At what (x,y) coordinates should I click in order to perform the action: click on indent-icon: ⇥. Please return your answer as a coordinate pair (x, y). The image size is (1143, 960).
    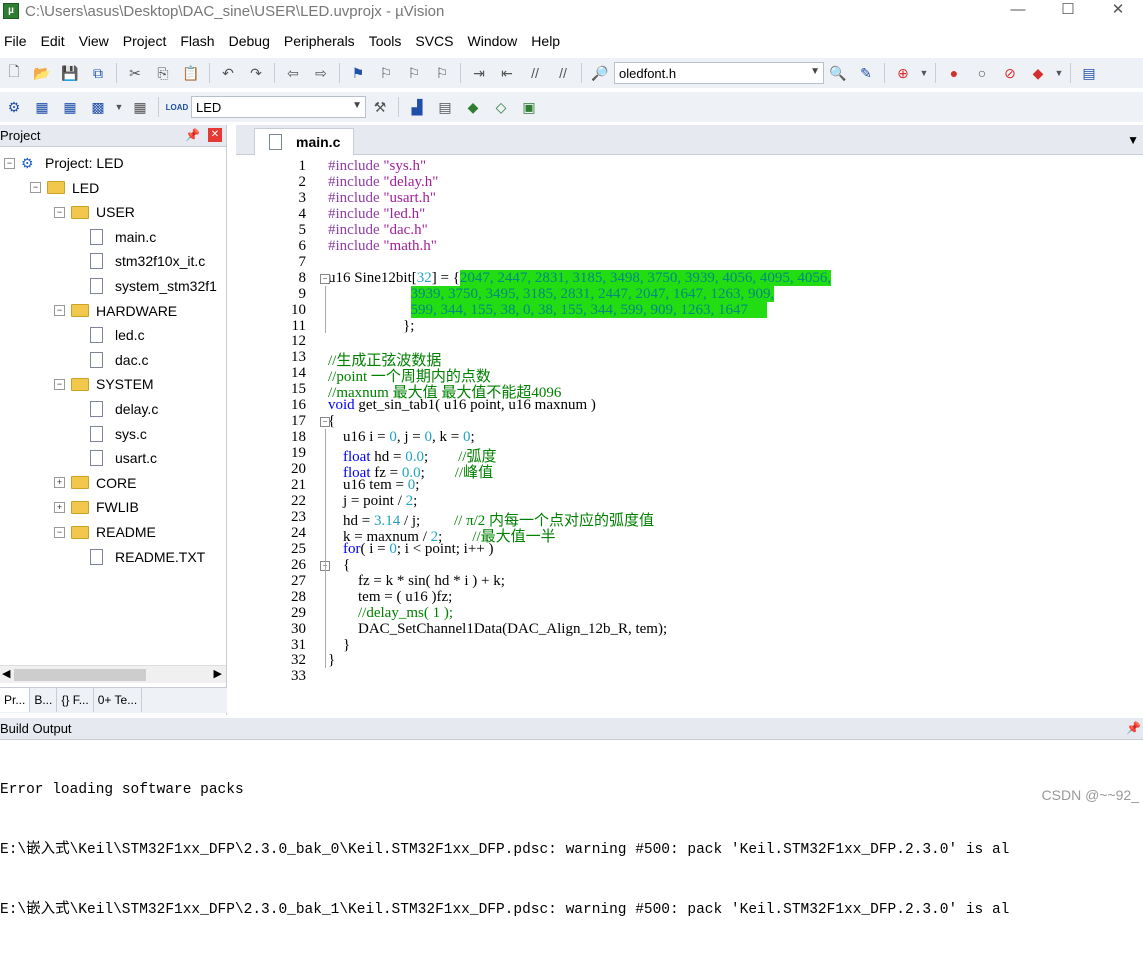
    Looking at the image, I should click on (479, 73).